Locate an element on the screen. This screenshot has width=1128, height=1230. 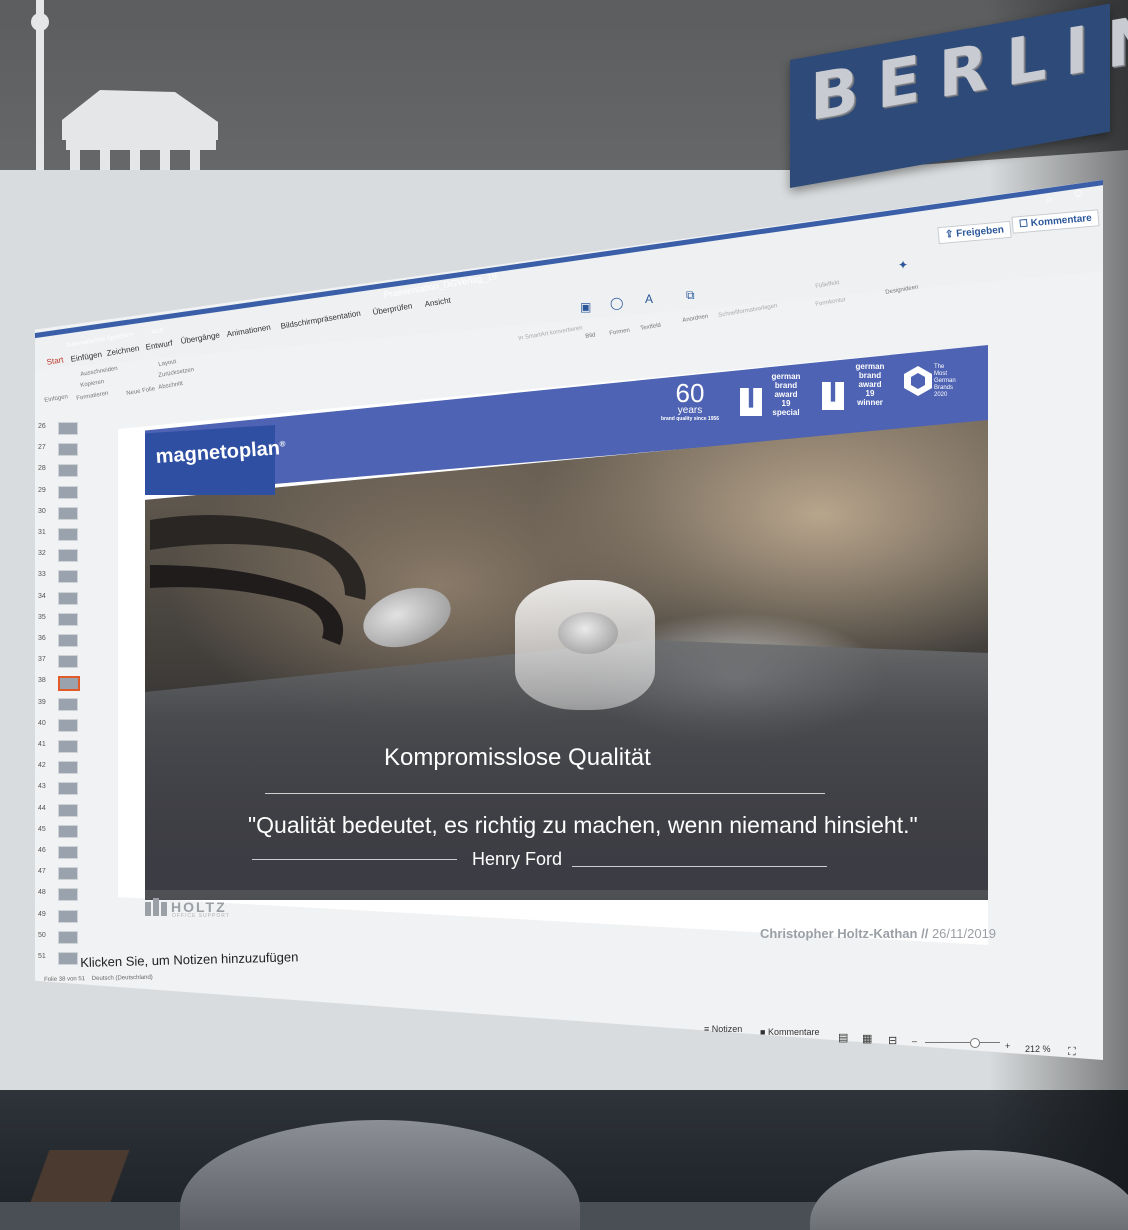
holtz-logo-mark is located at coordinates (156, 907).